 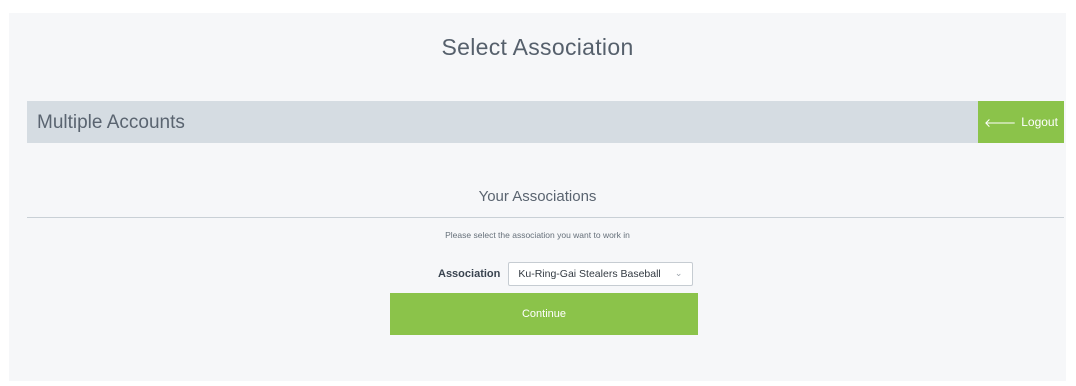 What do you see at coordinates (1039, 122) in the screenshot?
I see `logout-label: Logout` at bounding box center [1039, 122].